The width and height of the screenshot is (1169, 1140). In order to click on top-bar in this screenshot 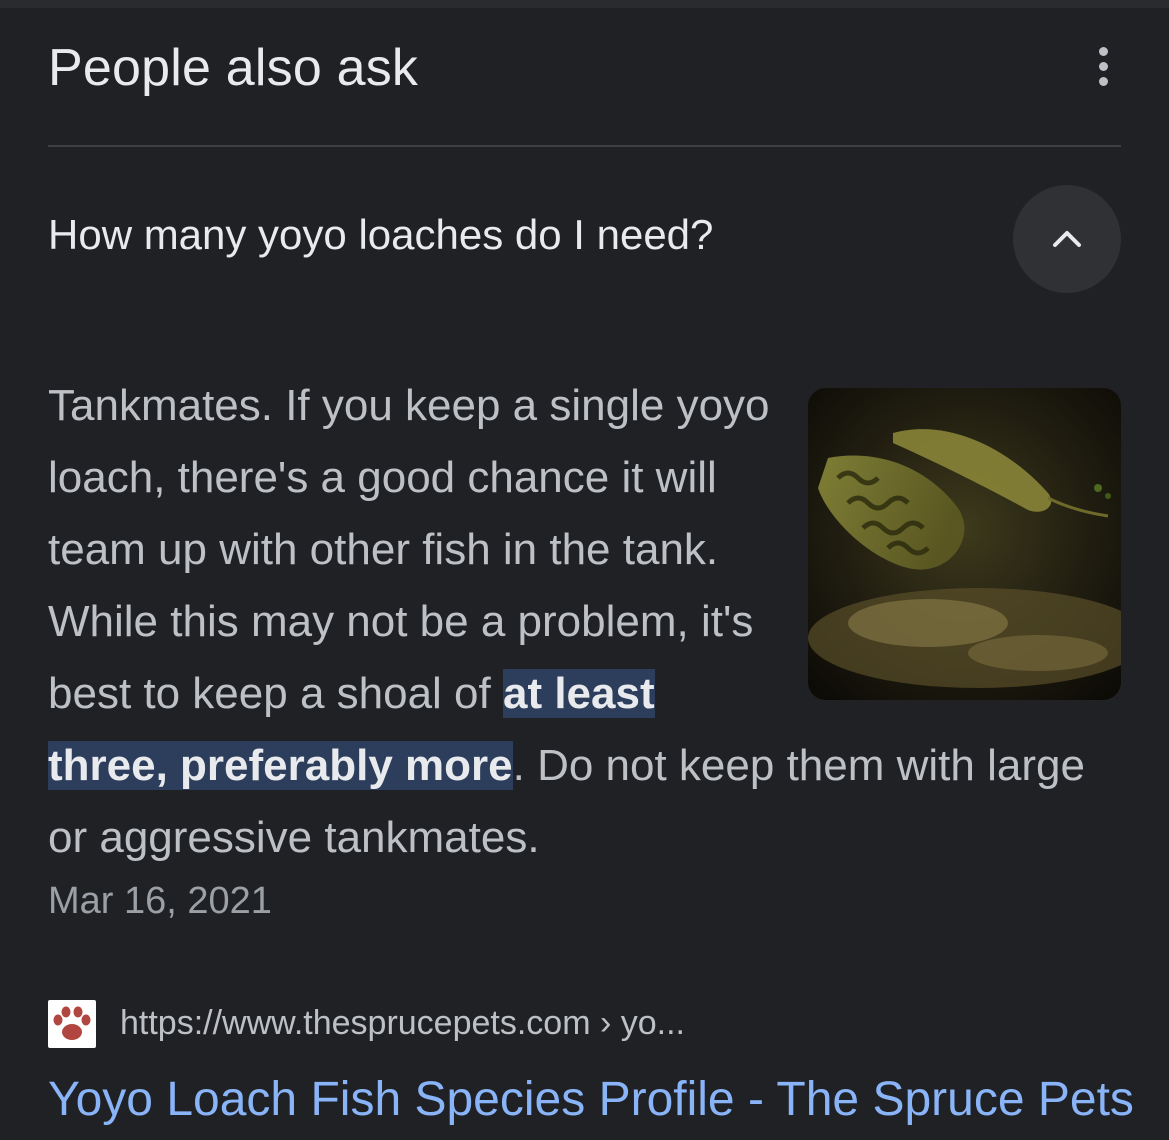, I will do `click(584, 4)`.